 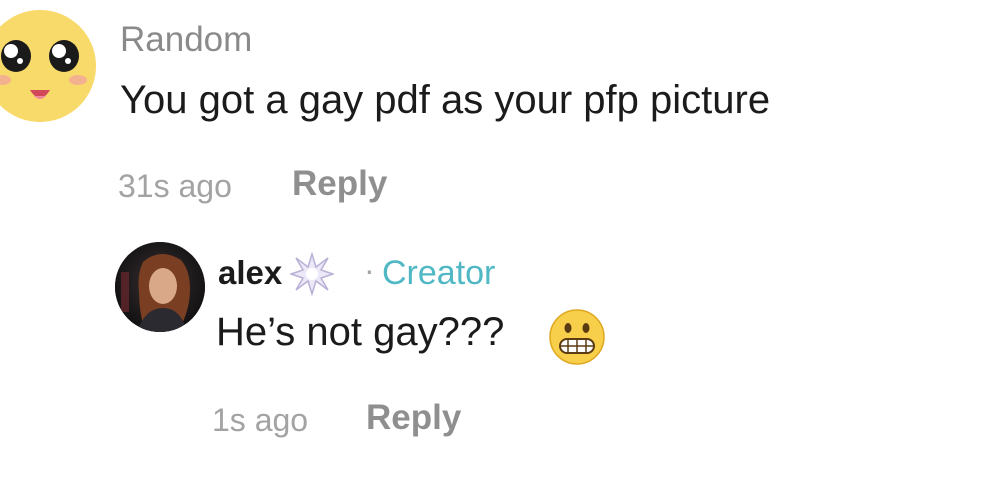 I want to click on grimacing-face-icon, so click(x=577, y=337).